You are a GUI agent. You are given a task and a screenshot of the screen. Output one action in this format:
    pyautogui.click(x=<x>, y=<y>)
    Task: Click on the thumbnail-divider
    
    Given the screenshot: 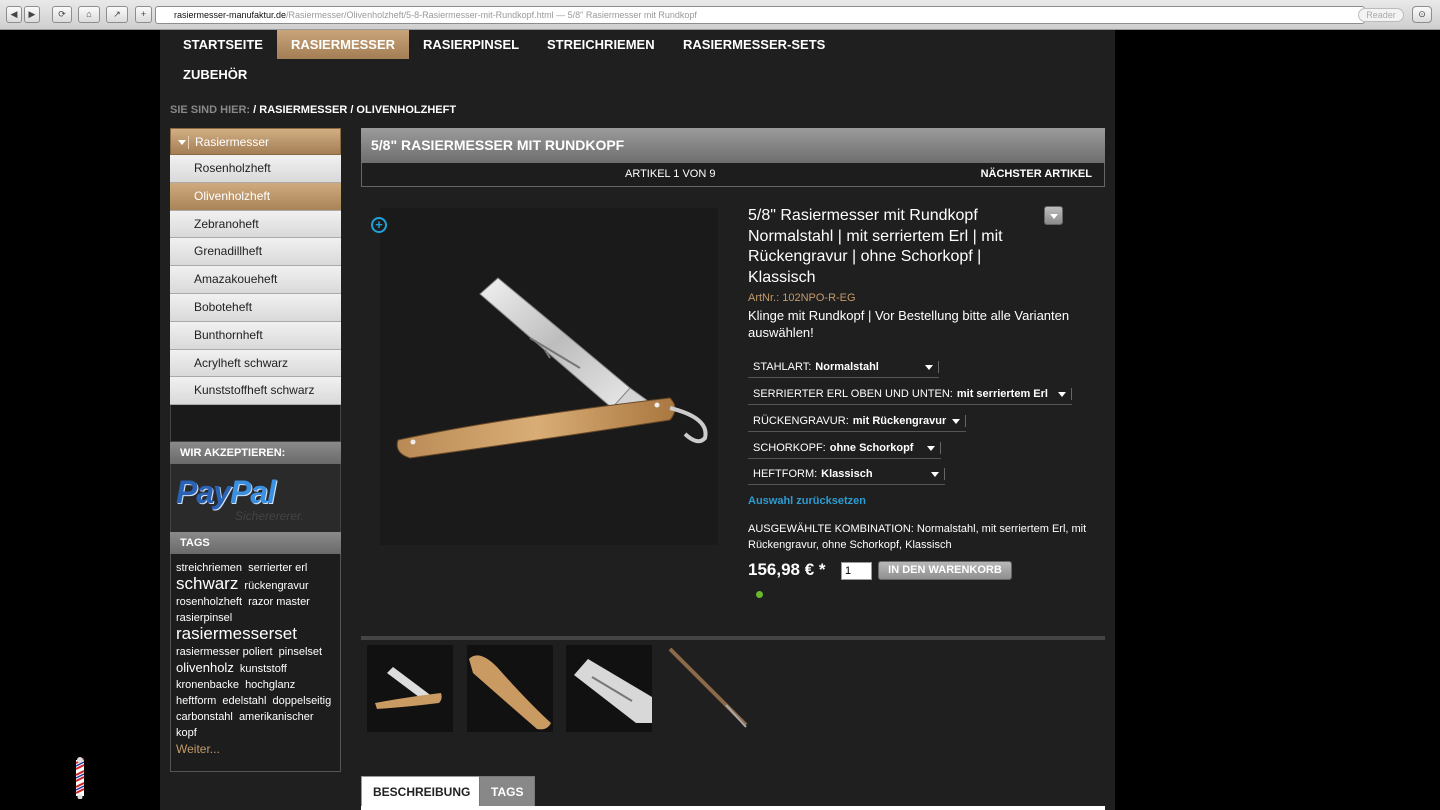 What is the action you would take?
    pyautogui.click(x=733, y=638)
    